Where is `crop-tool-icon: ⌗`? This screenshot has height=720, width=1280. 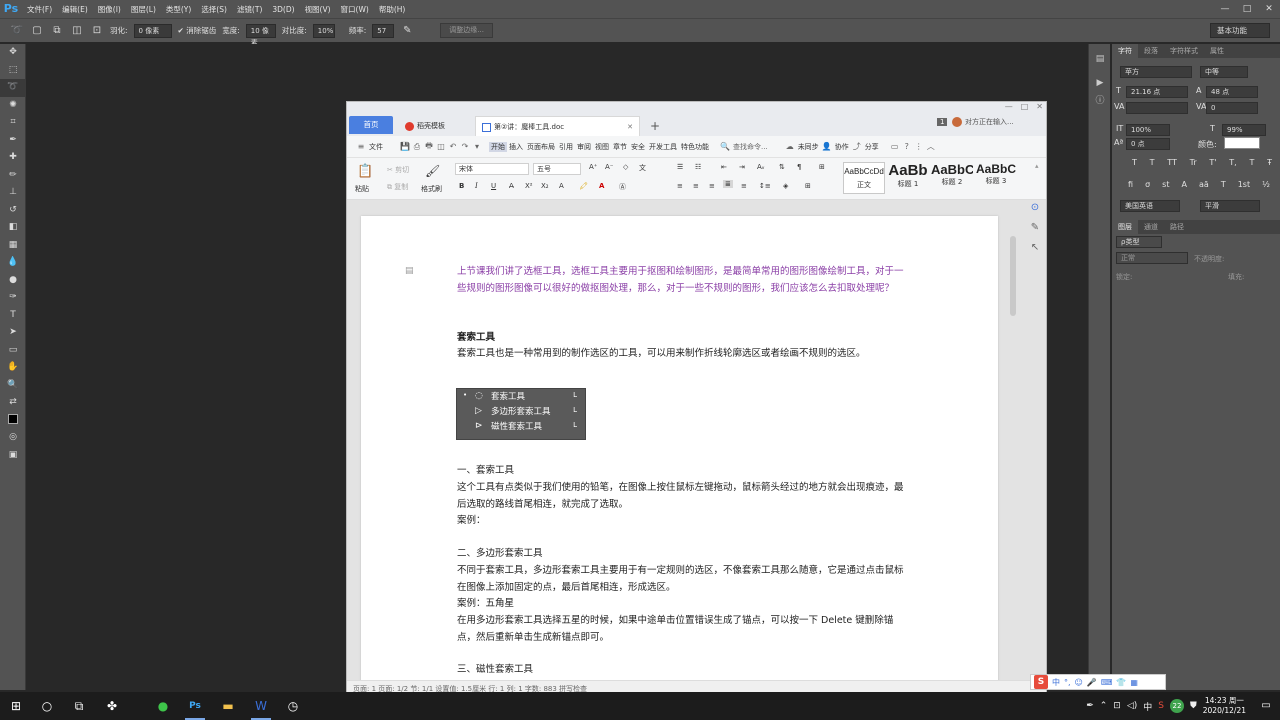 crop-tool-icon: ⌗ is located at coordinates (13, 123).